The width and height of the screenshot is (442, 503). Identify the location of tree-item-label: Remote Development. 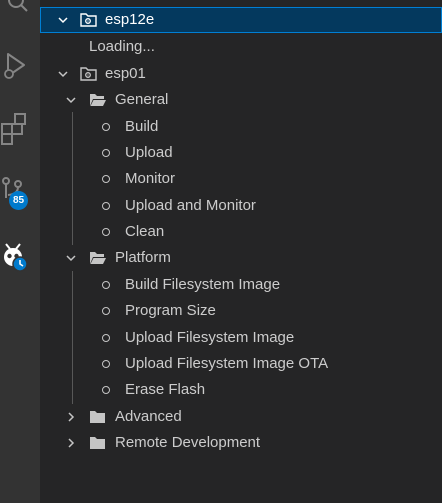
(188, 442).